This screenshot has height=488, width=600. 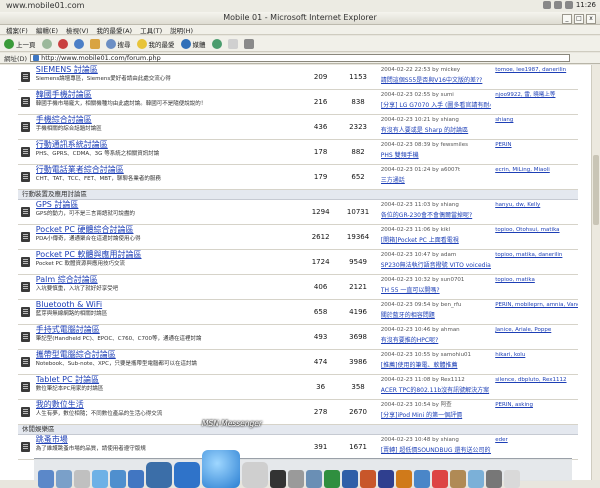 I want to click on mail-app-icon, so click(x=64, y=479).